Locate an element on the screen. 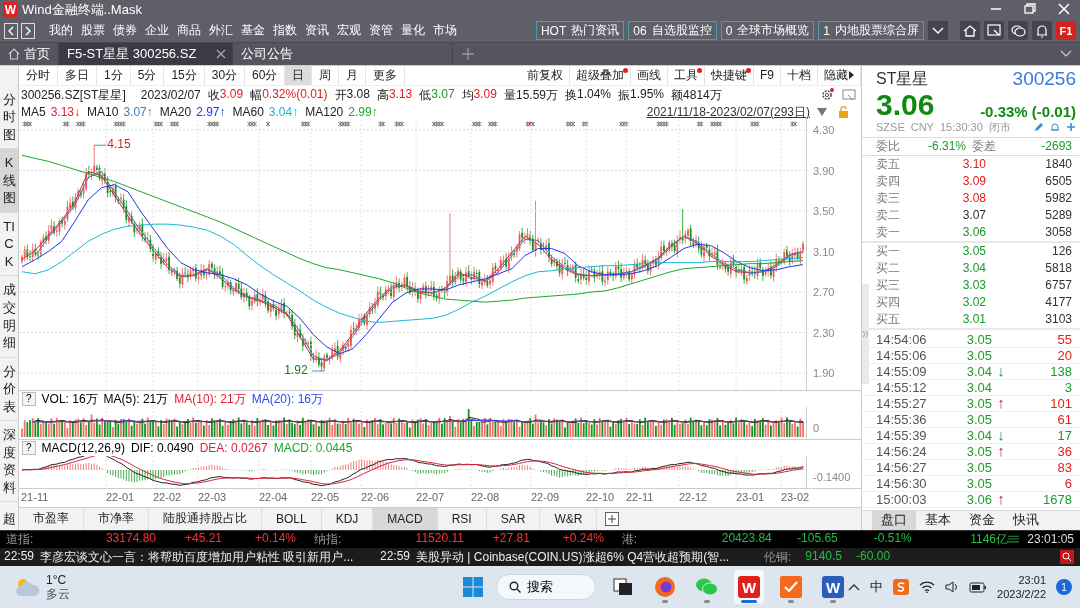  period-tab: 多日 is located at coordinates (77, 75).